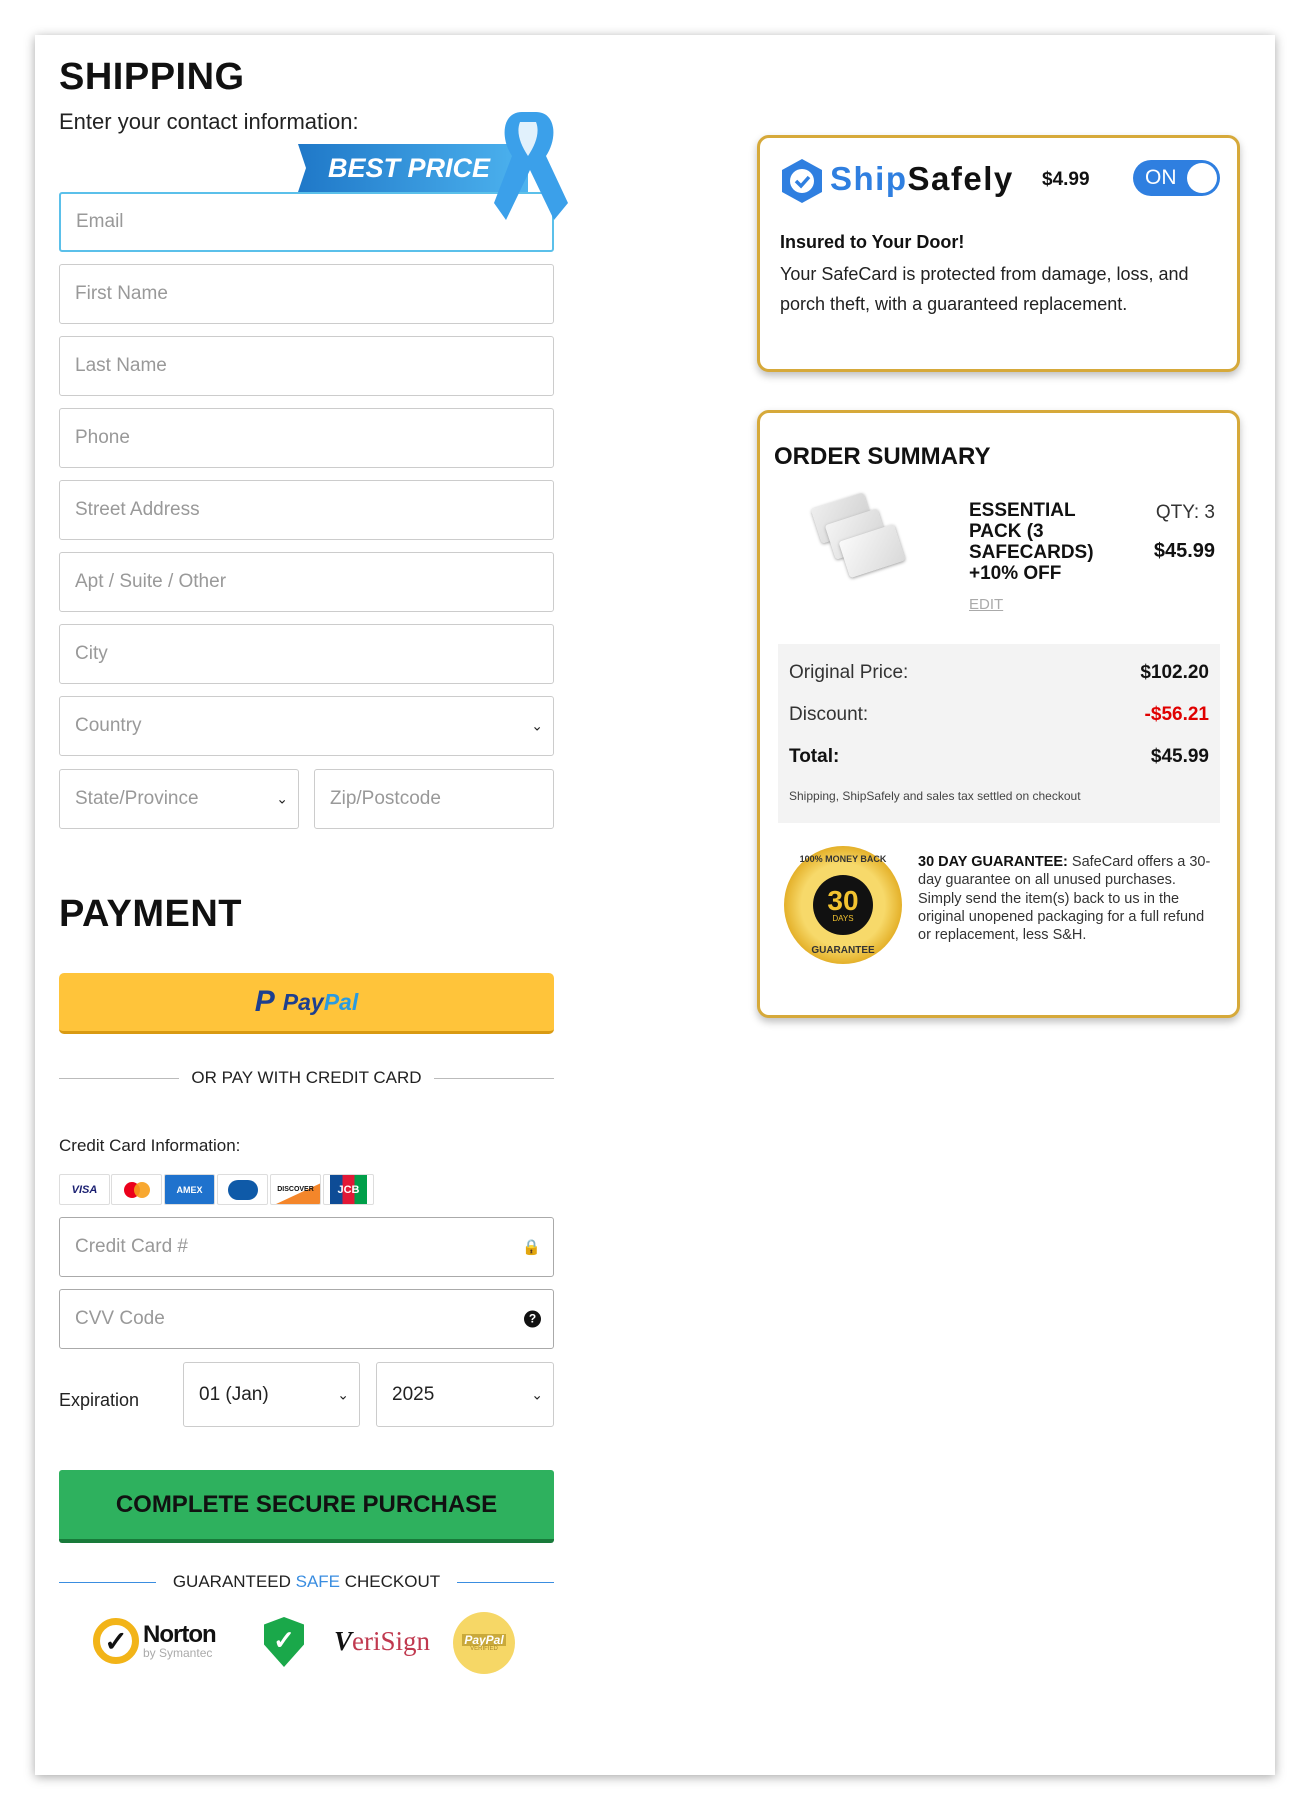  Describe the element at coordinates (131, 1246) in the screenshot. I see `cc-placeholder: Credit Card #` at that location.